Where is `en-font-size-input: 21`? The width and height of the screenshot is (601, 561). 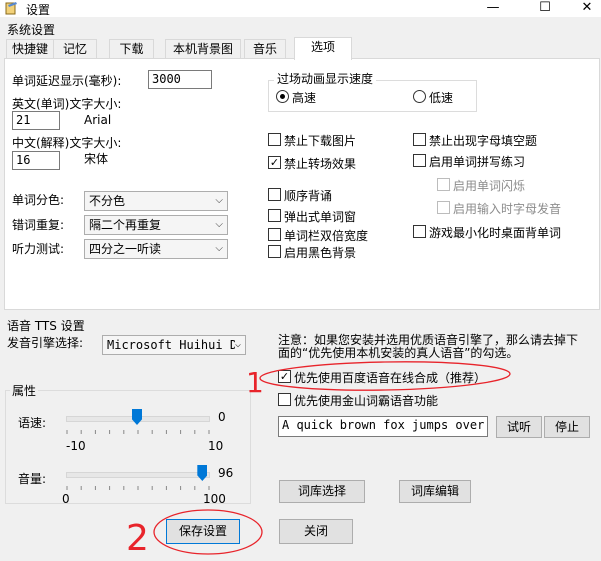 en-font-size-input: 21 is located at coordinates (36, 120).